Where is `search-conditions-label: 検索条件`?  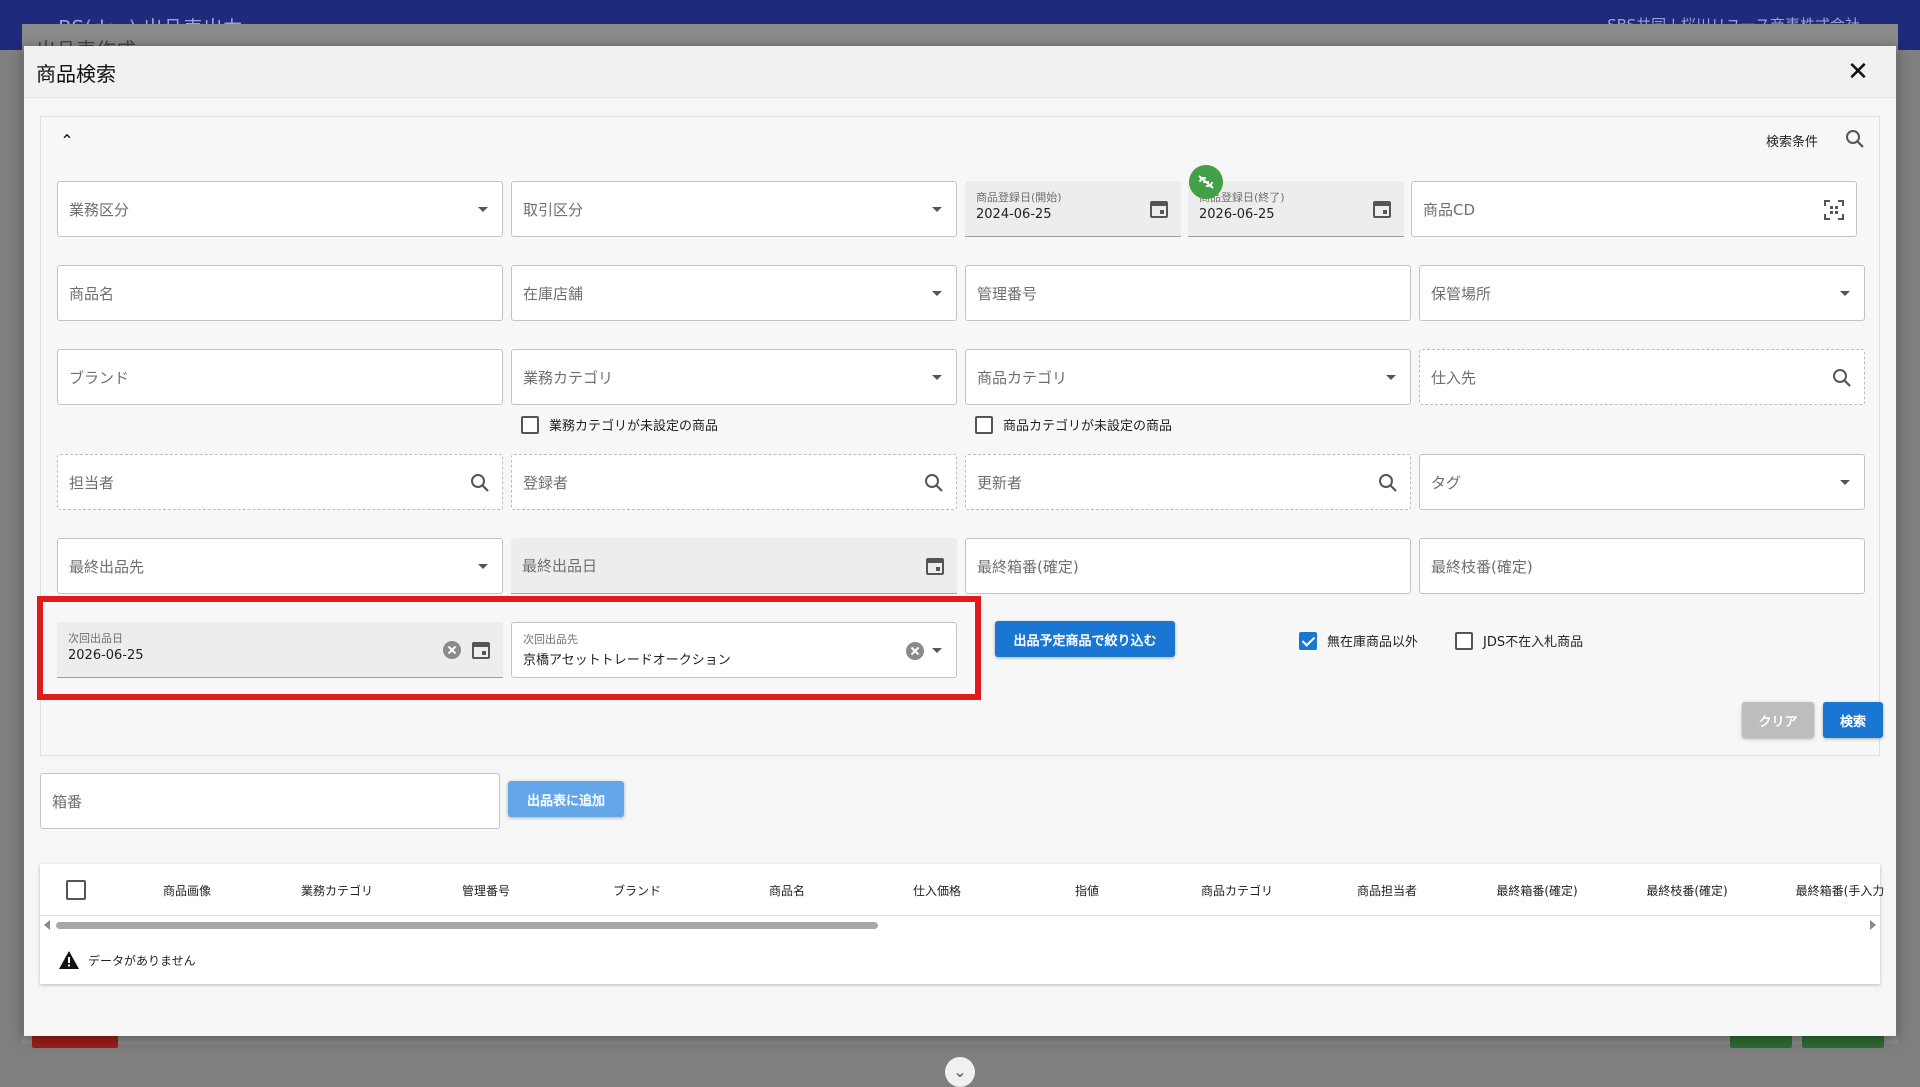
search-conditions-label: 検索条件 is located at coordinates (1792, 142).